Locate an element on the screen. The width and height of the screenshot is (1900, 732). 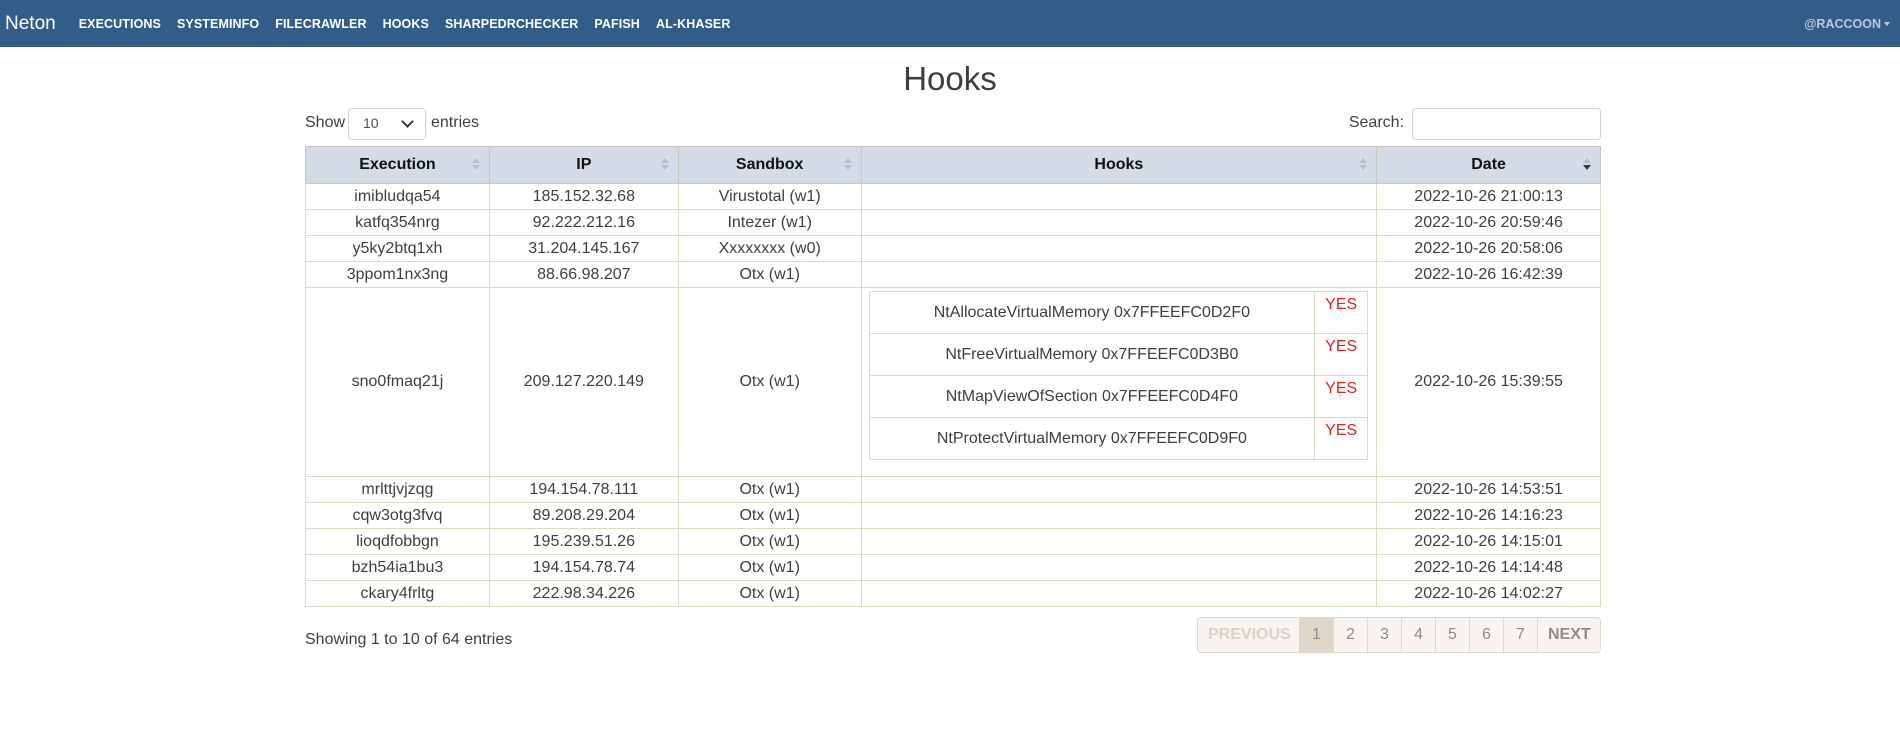
search-label: Search: is located at coordinates (1376, 122).